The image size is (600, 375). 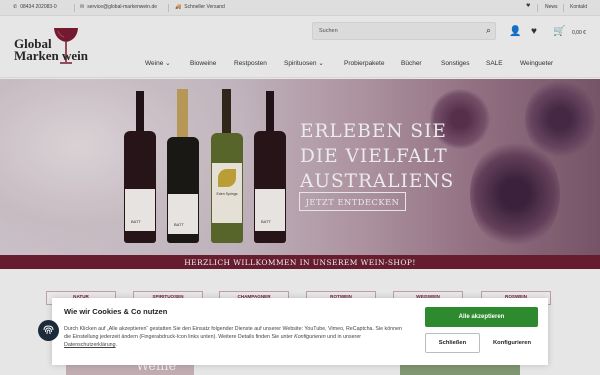 I want to click on cookie-text-and: und in unserer, so click(x=344, y=337).